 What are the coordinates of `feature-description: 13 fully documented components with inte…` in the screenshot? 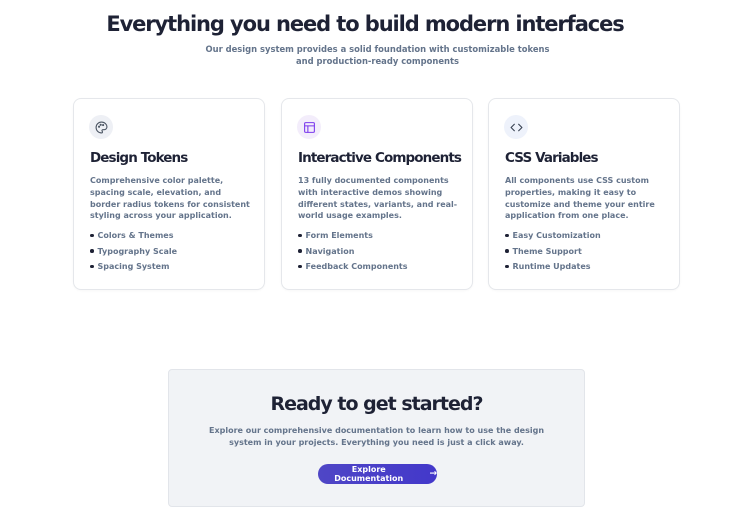 It's located at (378, 198).